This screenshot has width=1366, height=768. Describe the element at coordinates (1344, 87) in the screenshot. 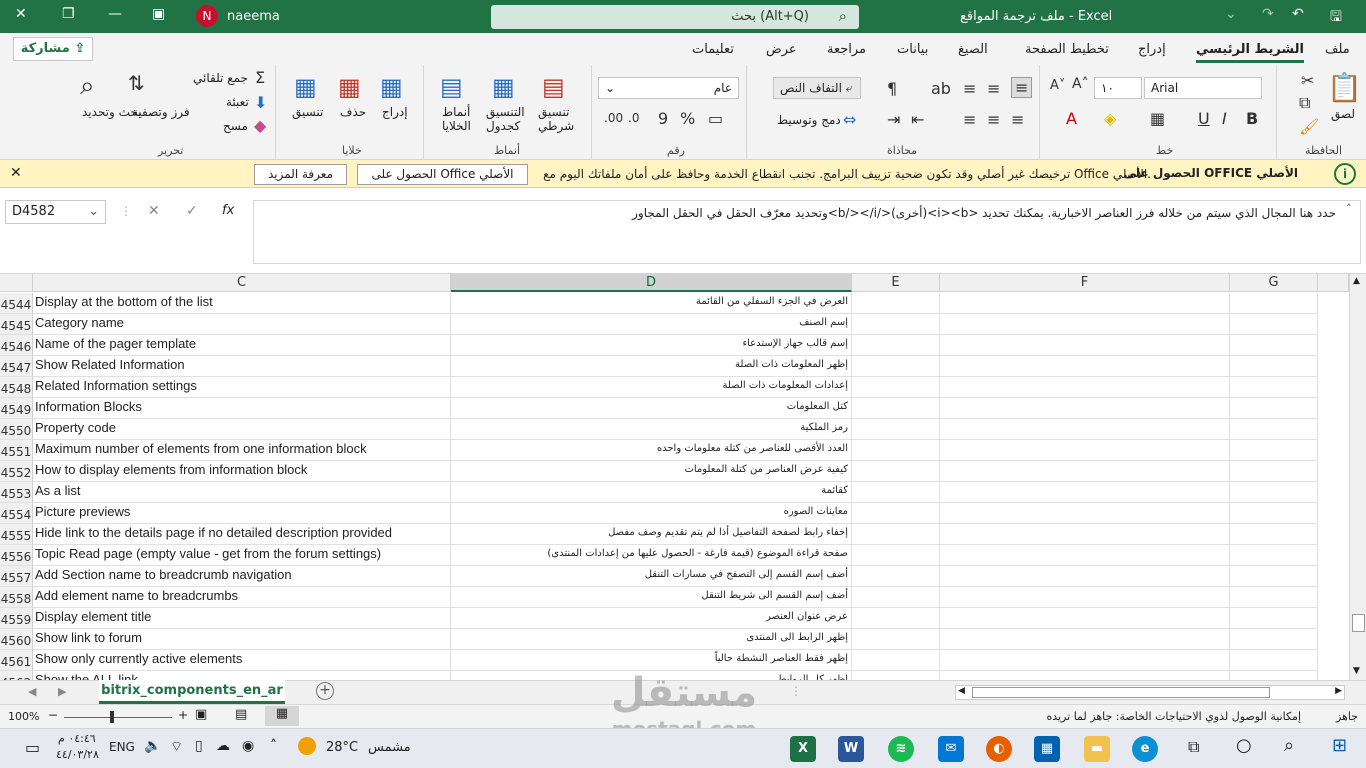

I see `paste-icon: 📋` at that location.